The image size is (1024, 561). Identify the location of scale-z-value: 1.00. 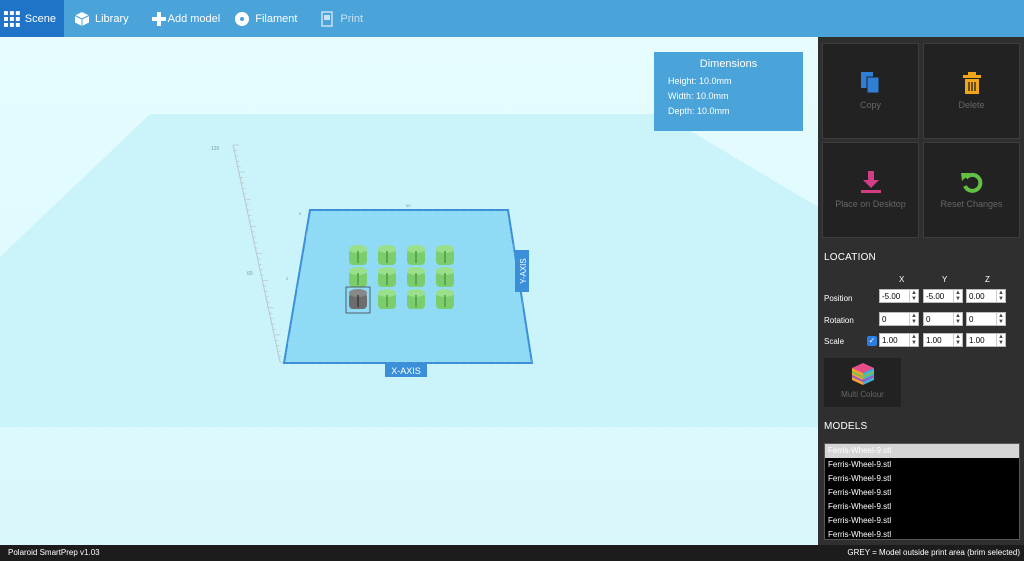
(977, 340).